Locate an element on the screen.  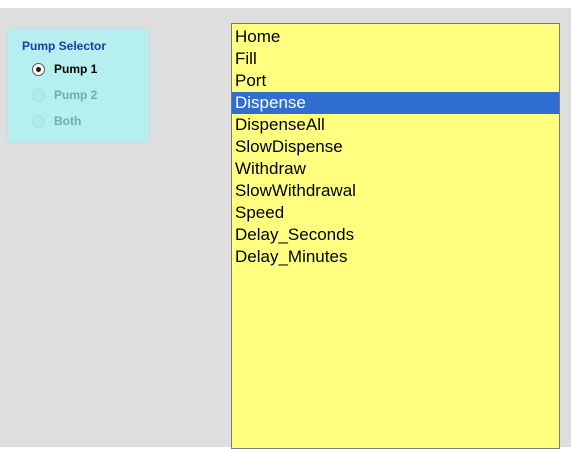
pump-selector-title: Pump Selector is located at coordinates (64, 46).